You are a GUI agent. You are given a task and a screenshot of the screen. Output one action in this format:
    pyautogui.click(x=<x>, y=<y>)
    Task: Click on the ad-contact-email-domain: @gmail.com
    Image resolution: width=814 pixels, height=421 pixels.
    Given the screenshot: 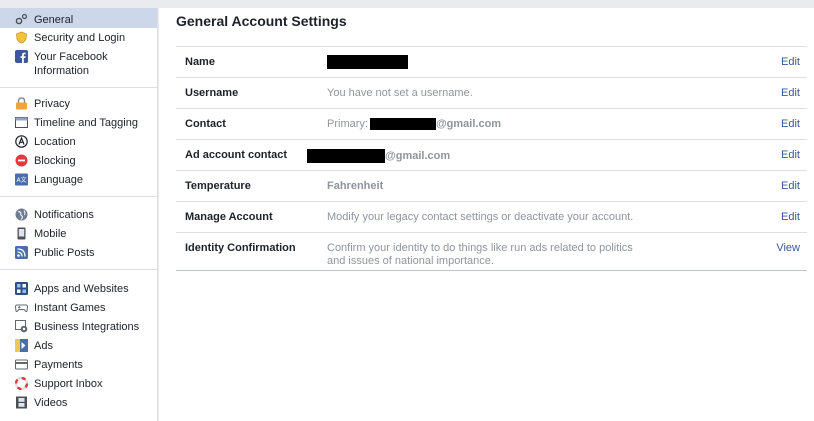 What is the action you would take?
    pyautogui.click(x=418, y=155)
    